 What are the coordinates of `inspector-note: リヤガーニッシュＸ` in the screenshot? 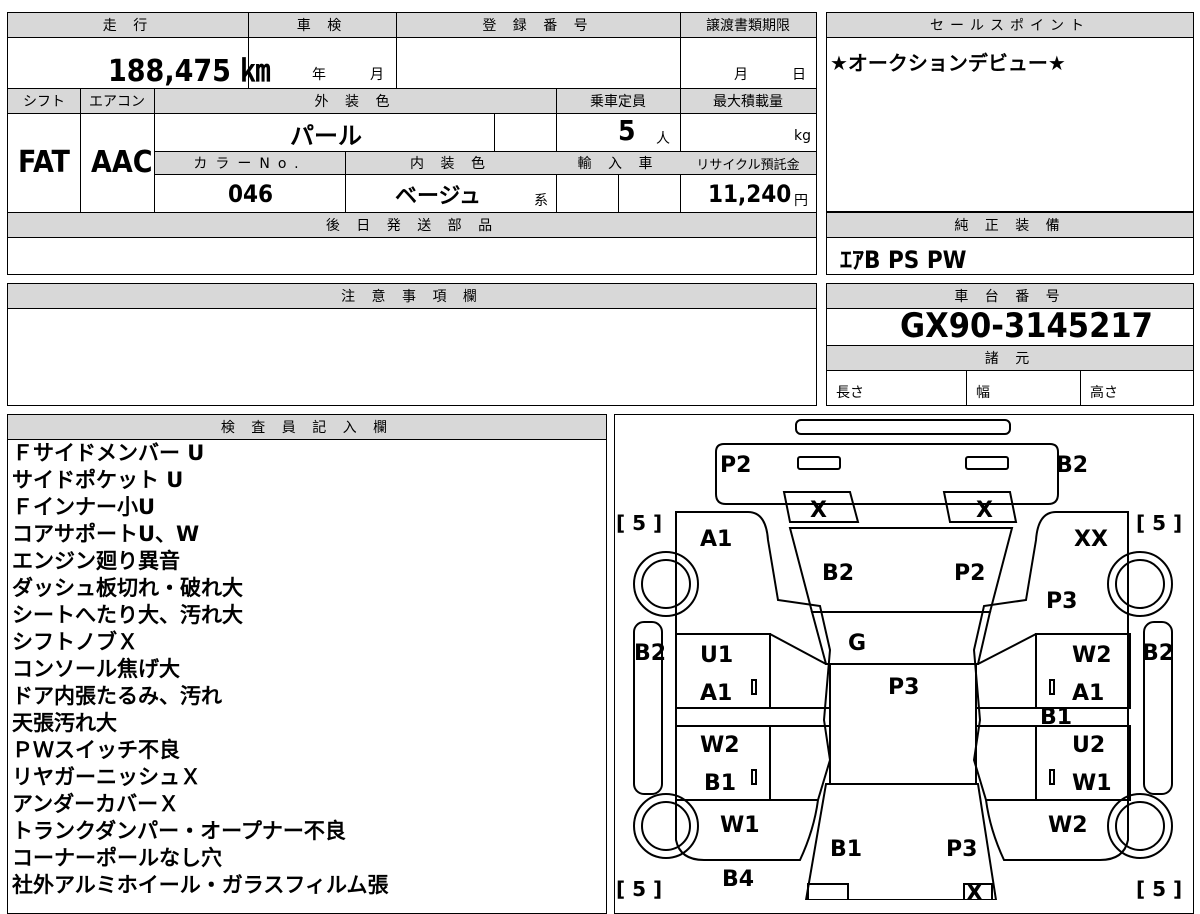 It's located at (106, 777).